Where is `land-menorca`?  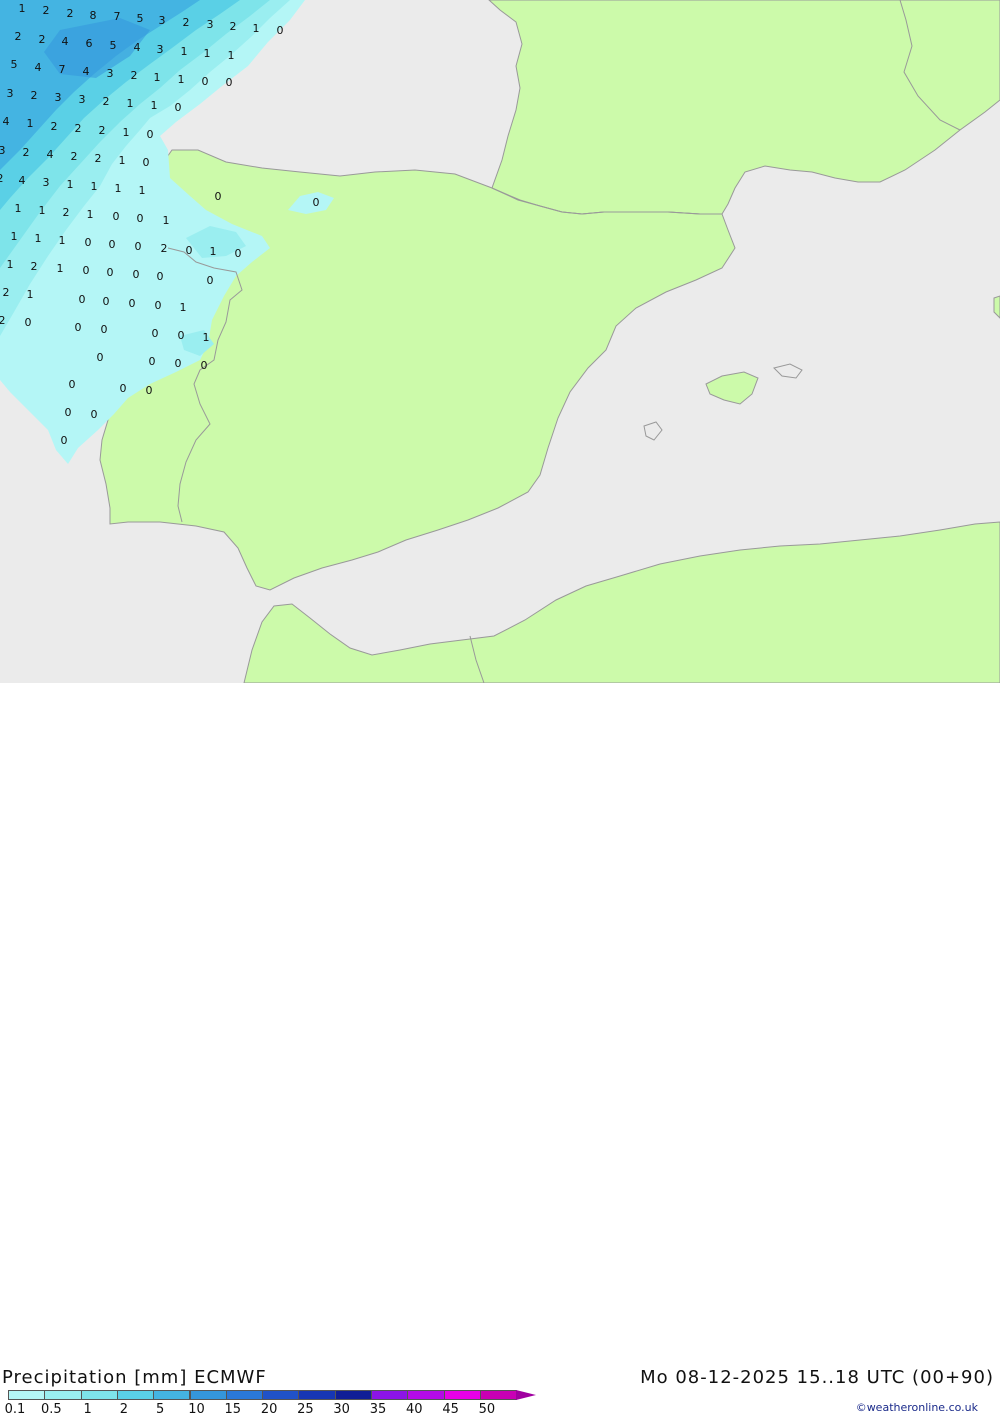 land-menorca is located at coordinates (788, 371).